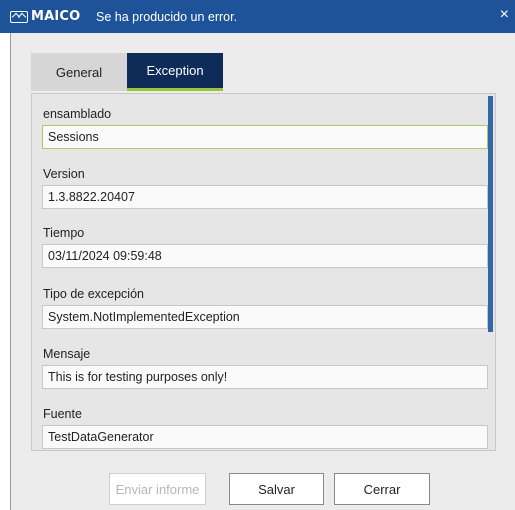 Image resolution: width=515 pixels, height=510 pixels. Describe the element at coordinates (265, 137) in the screenshot. I see `field-value-assembly: Sessions` at that location.